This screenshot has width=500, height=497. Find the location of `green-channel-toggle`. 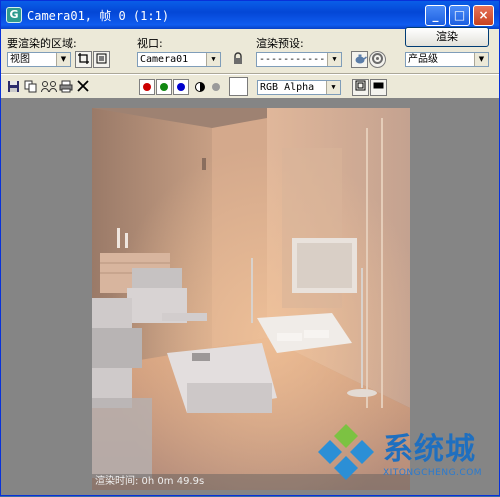

green-channel-toggle is located at coordinates (164, 87).